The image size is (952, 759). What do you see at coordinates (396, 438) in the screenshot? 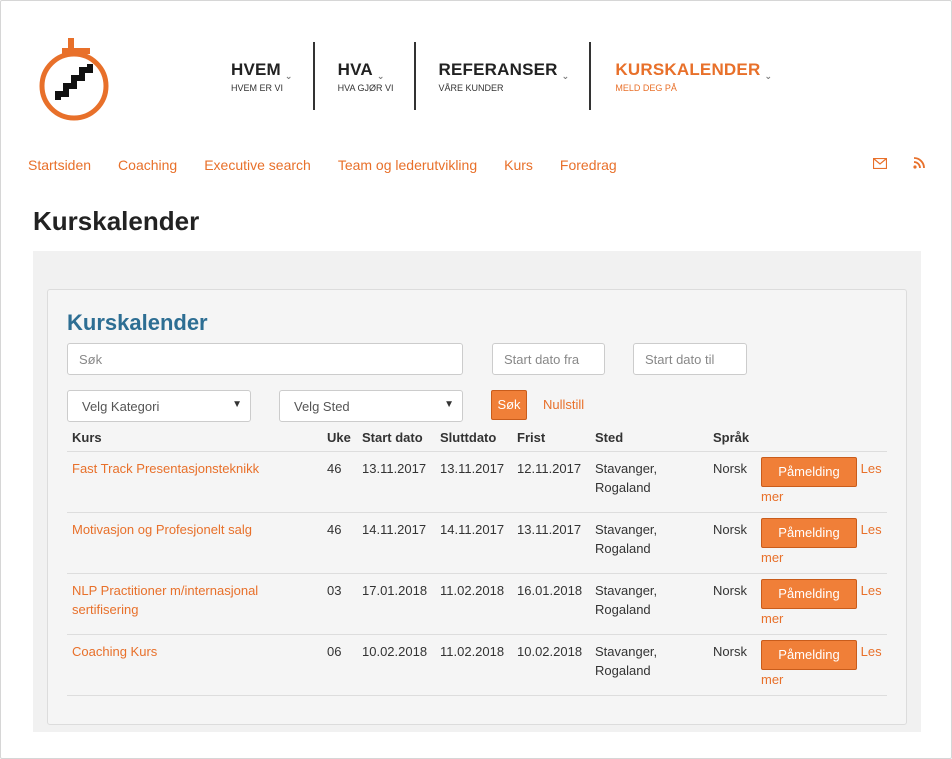
I see `header-start-dato: Start dato` at bounding box center [396, 438].